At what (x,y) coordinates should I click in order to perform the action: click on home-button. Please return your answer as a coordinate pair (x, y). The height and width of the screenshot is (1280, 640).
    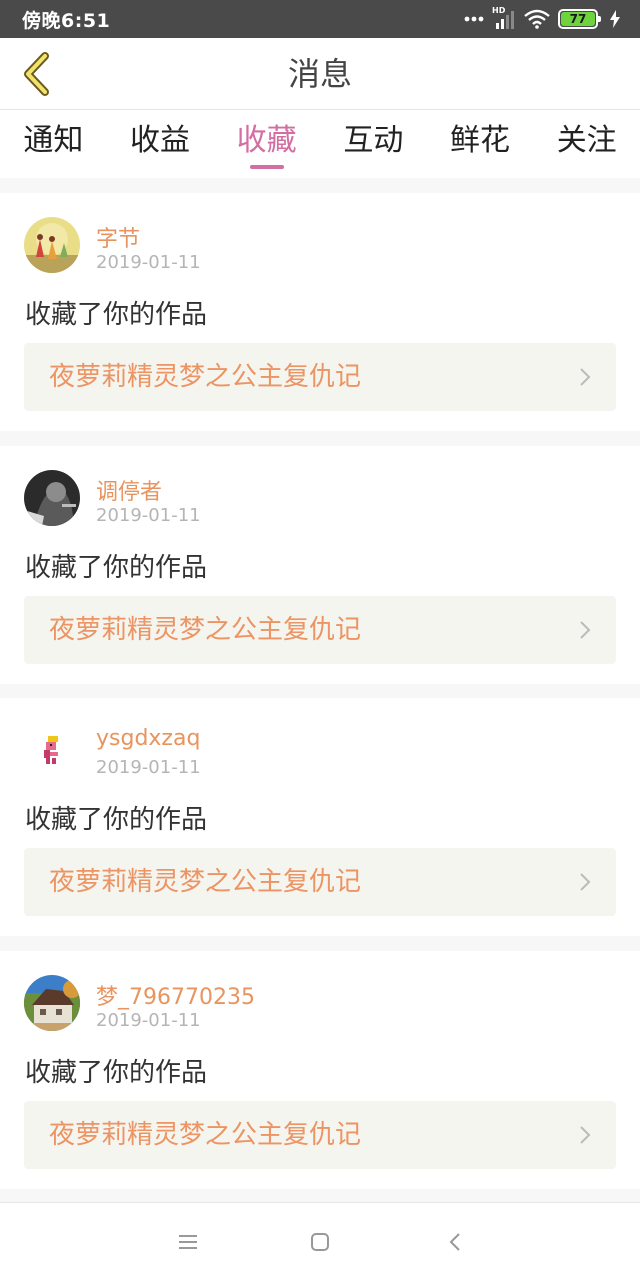
    Looking at the image, I should click on (320, 1242).